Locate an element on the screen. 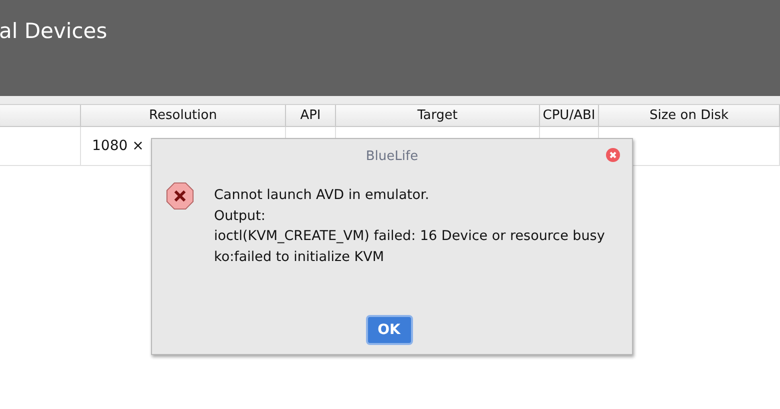 The width and height of the screenshot is (780, 409). column-header: Size on Disk is located at coordinates (689, 115).